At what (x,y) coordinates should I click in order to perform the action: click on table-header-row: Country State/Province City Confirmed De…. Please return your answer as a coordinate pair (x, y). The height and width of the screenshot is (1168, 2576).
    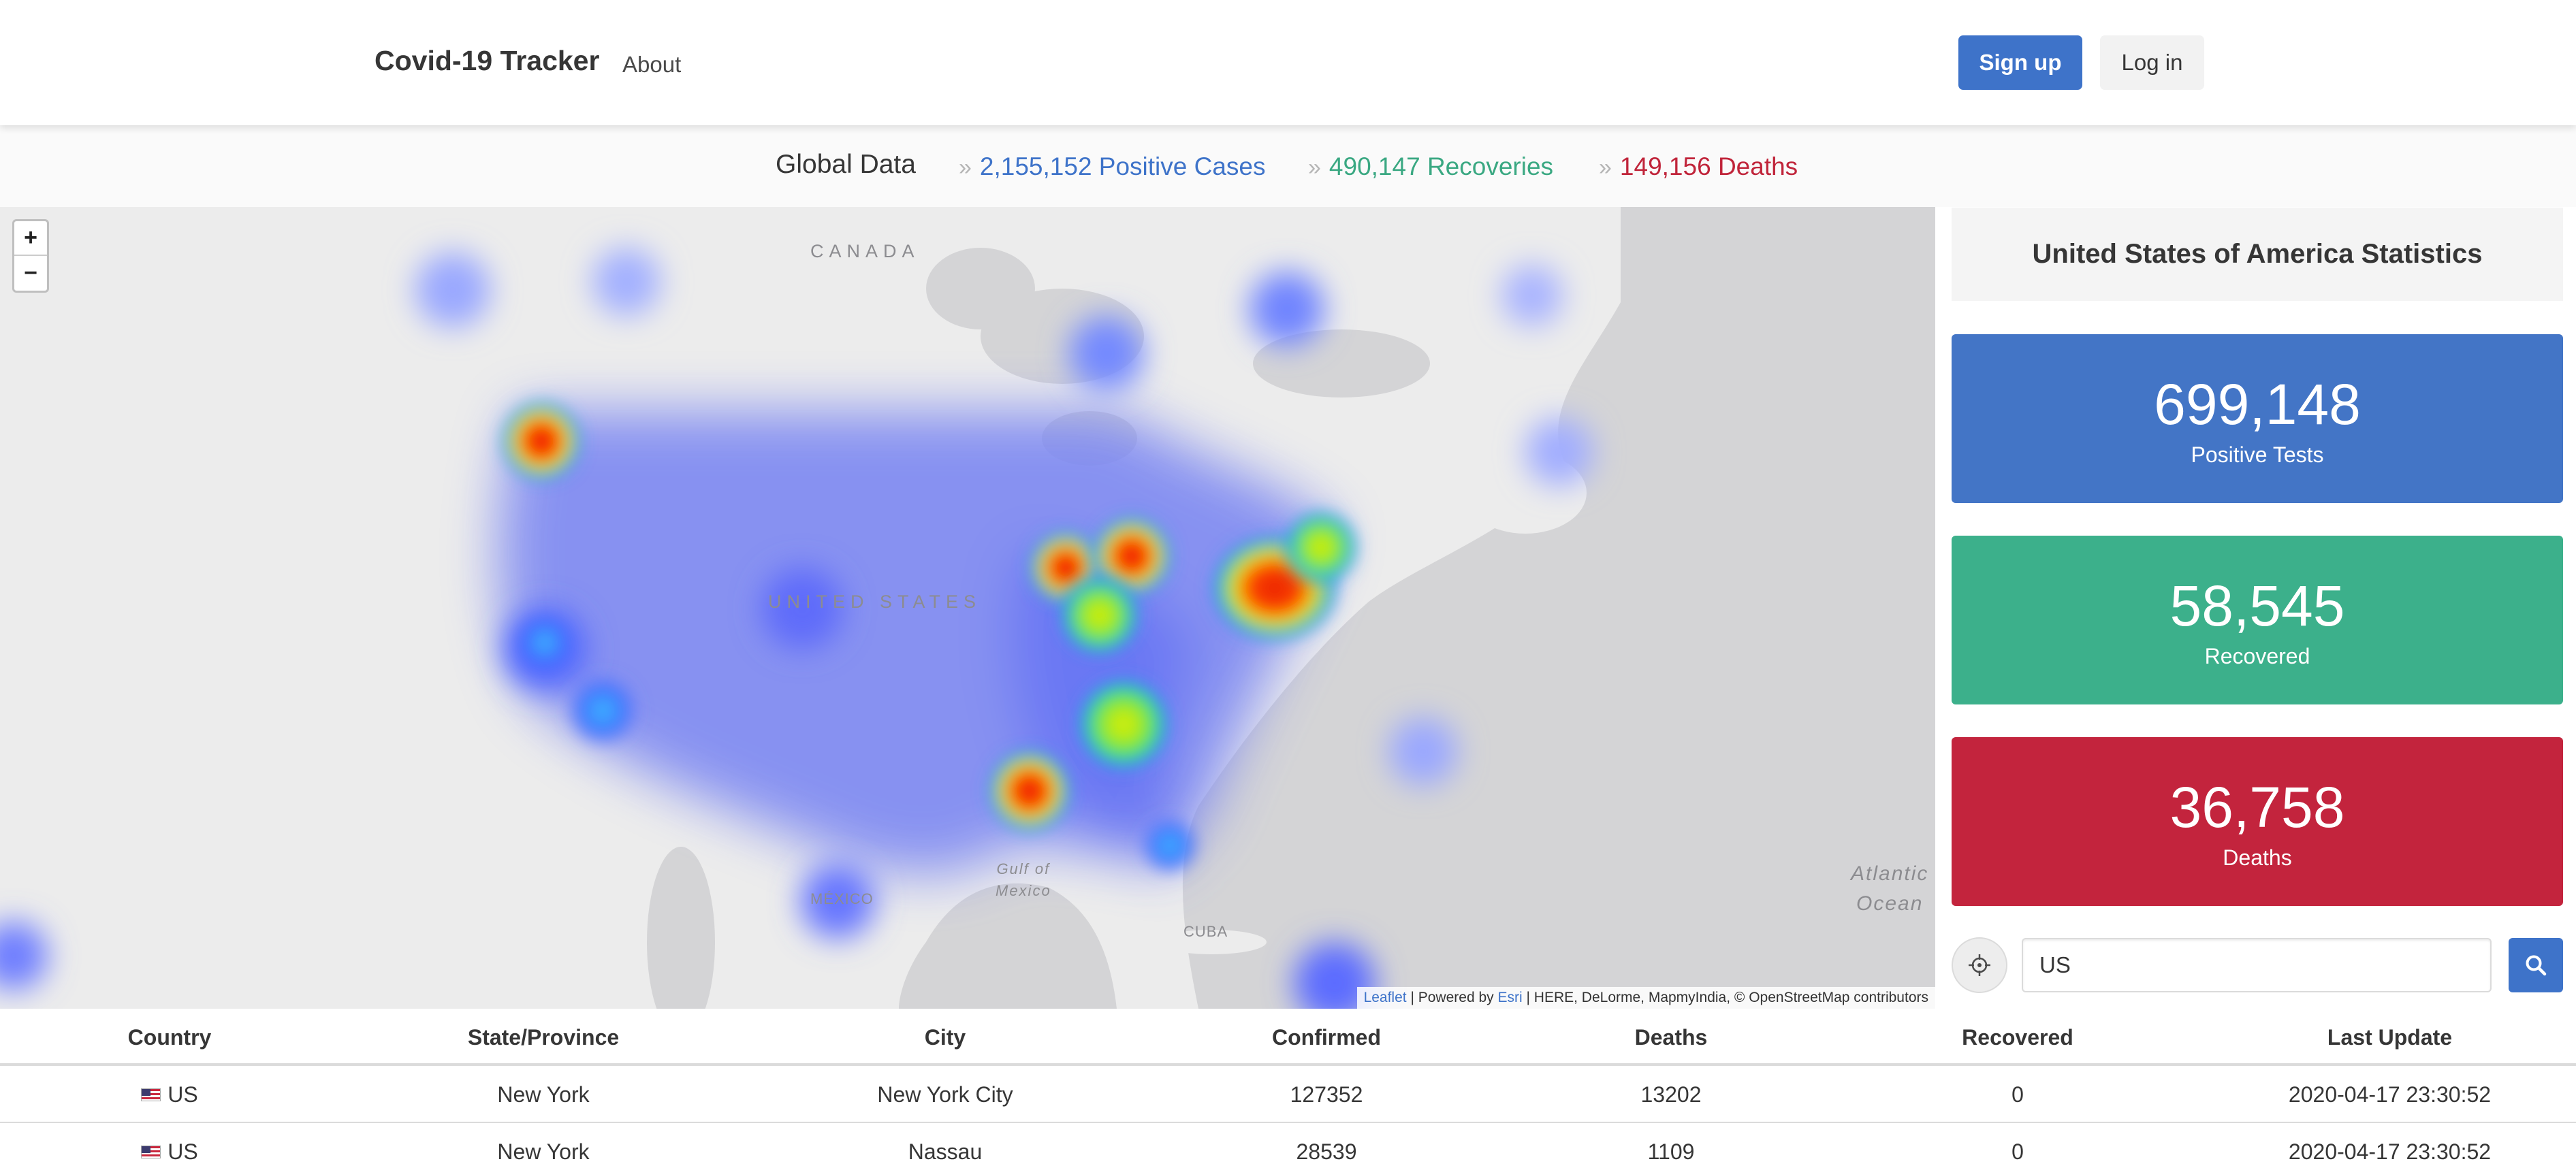
    Looking at the image, I should click on (1288, 1037).